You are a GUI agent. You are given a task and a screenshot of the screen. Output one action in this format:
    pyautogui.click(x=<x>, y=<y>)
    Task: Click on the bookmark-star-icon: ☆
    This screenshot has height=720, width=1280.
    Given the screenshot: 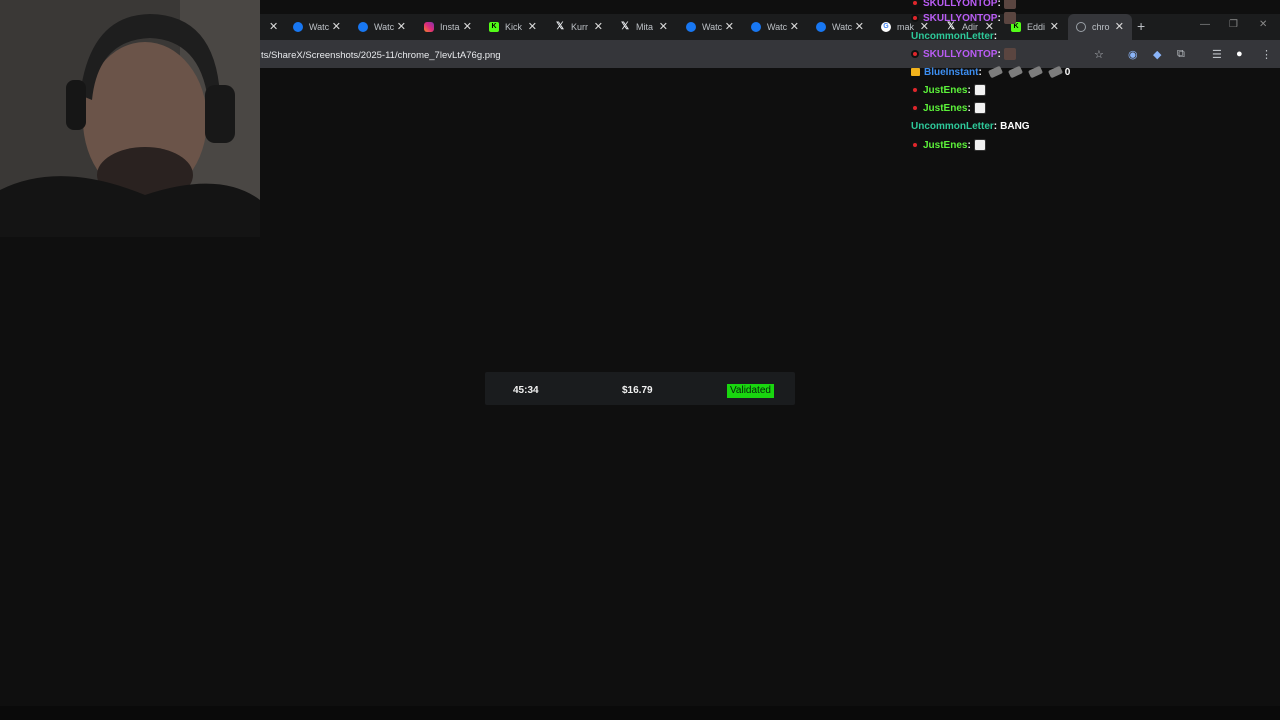 What is the action you would take?
    pyautogui.click(x=1099, y=54)
    